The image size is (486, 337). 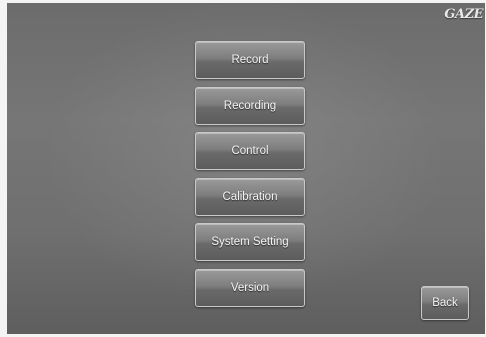 What do you see at coordinates (250, 287) in the screenshot?
I see `version-button: Version` at bounding box center [250, 287].